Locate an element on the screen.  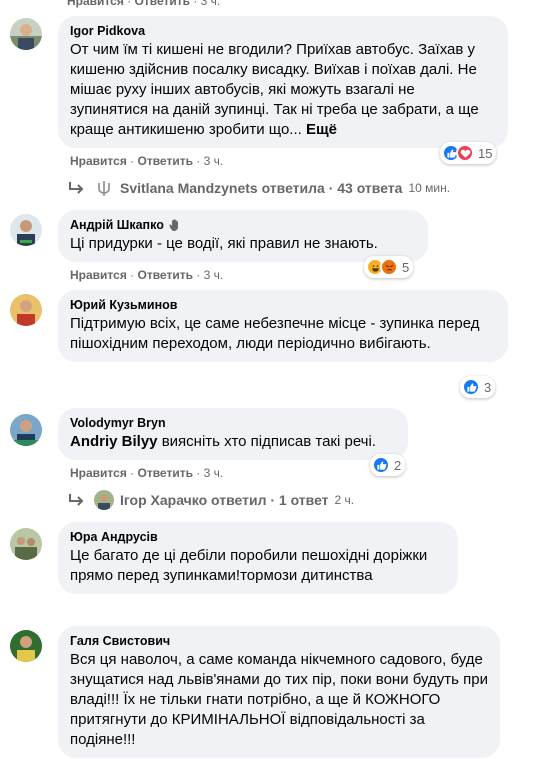
trident-icon is located at coordinates (104, 188).